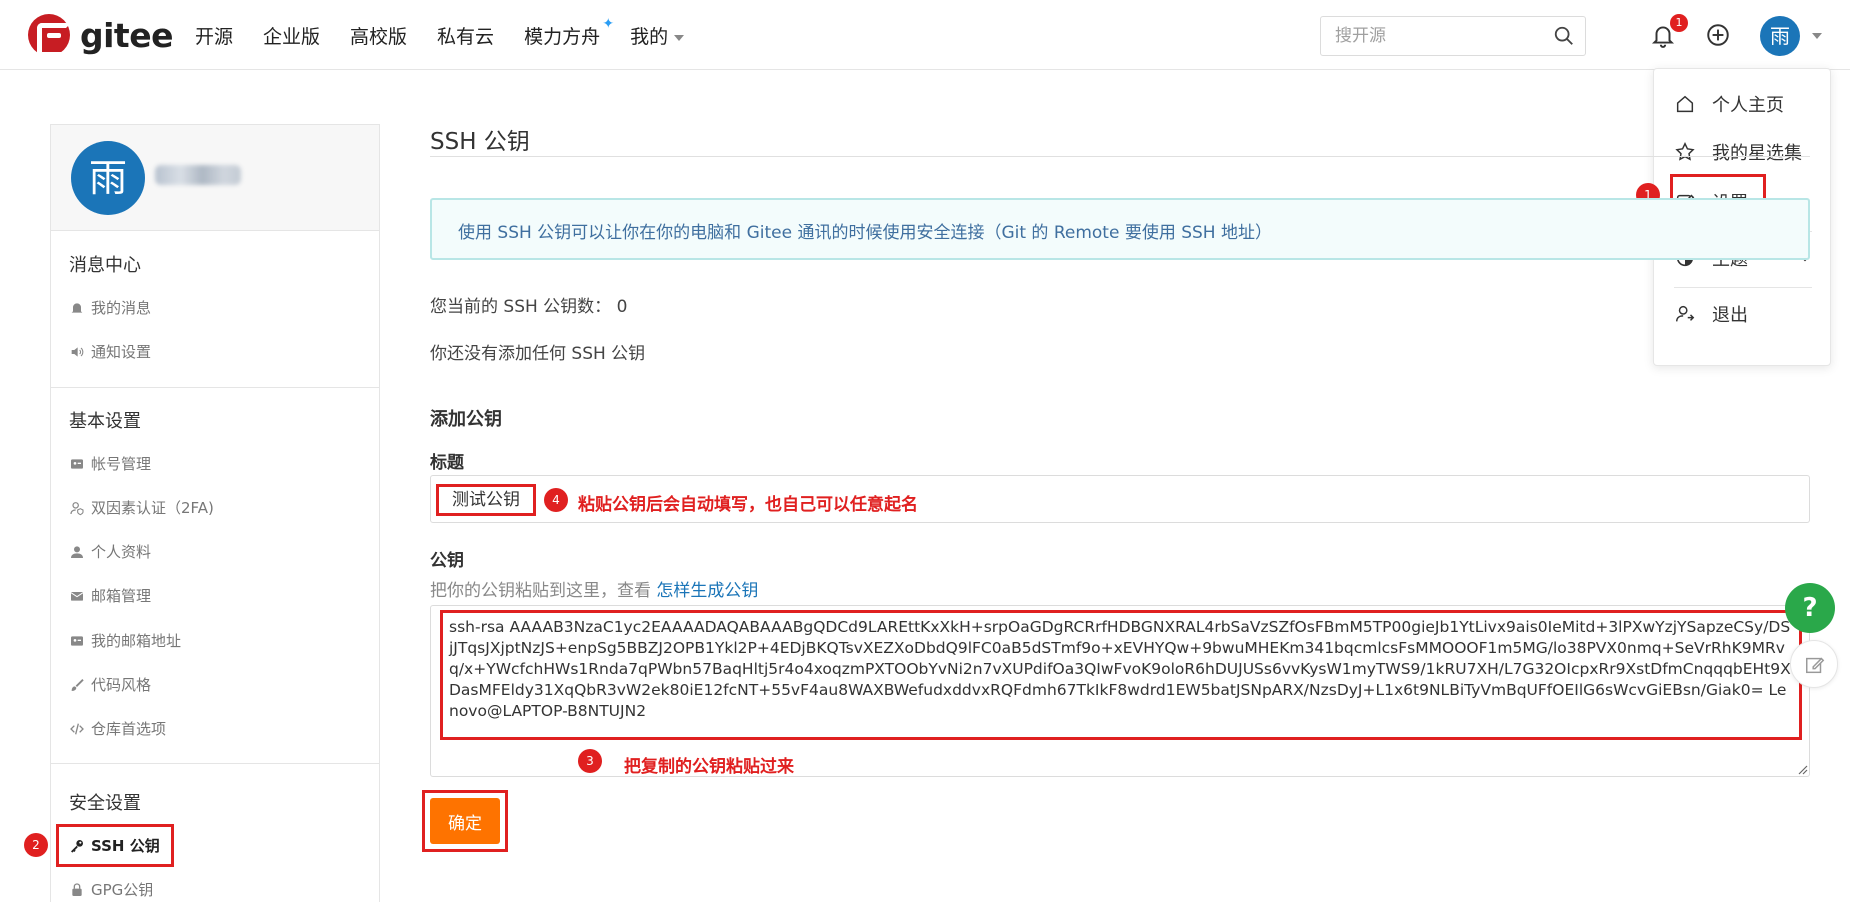 The width and height of the screenshot is (1850, 902). I want to click on menu-item-collections: 我的星选集, so click(1738, 152).